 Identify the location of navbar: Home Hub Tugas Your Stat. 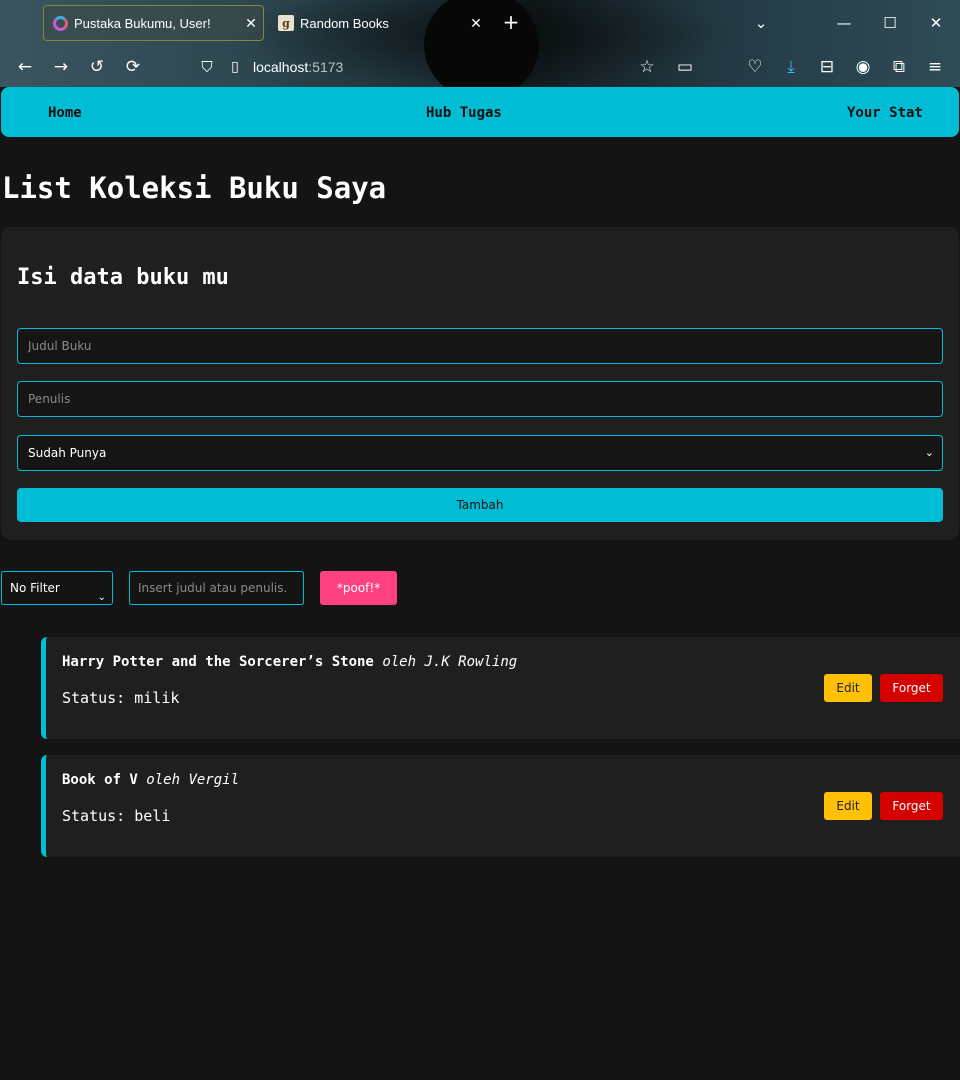
(480, 112).